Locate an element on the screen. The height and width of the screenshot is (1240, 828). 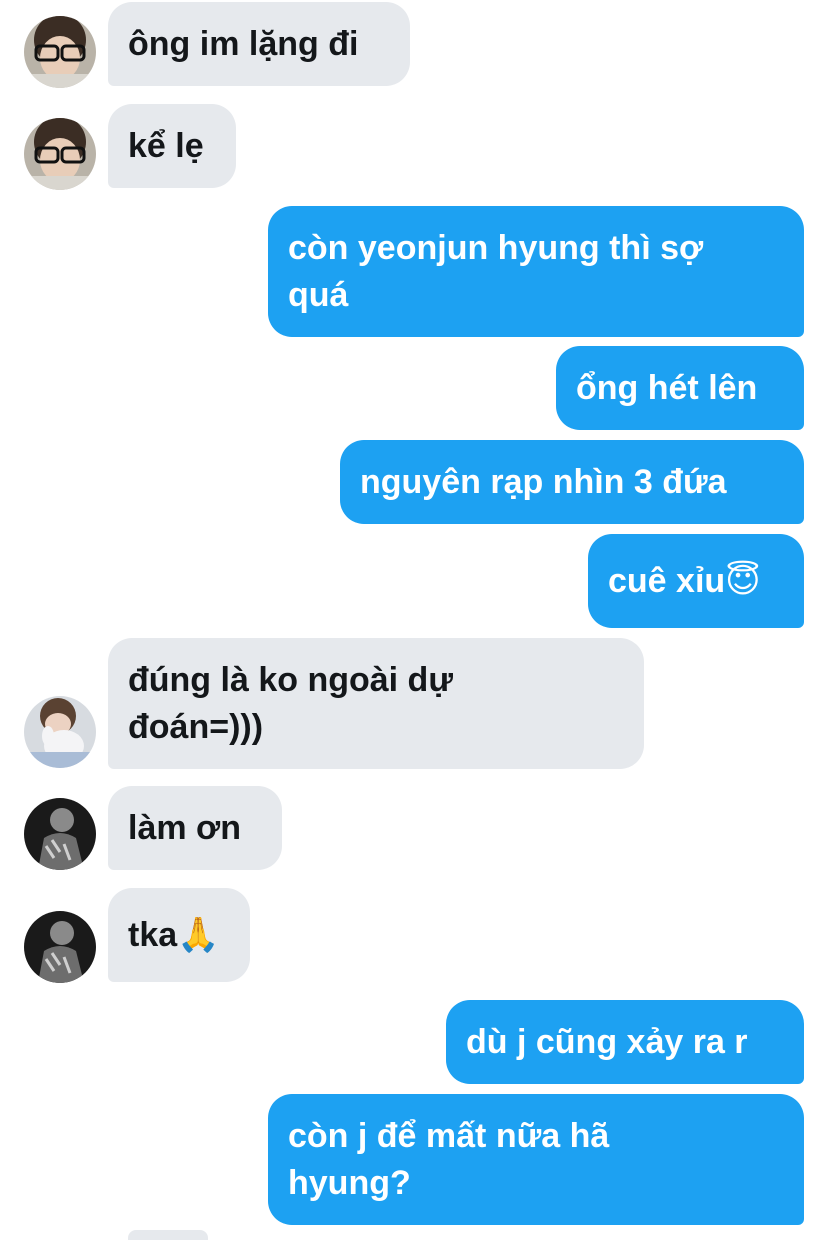
message-bubble-outgoing: còn j để mất nữa hã hyung? is located at coordinates (536, 1159).